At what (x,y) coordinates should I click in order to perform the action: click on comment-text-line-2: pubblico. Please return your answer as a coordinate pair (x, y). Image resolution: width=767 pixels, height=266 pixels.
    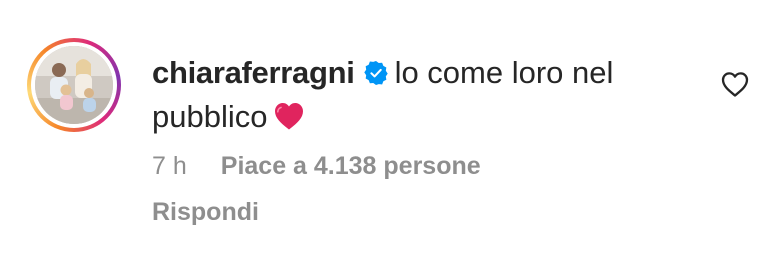
    Looking at the image, I should click on (210, 116).